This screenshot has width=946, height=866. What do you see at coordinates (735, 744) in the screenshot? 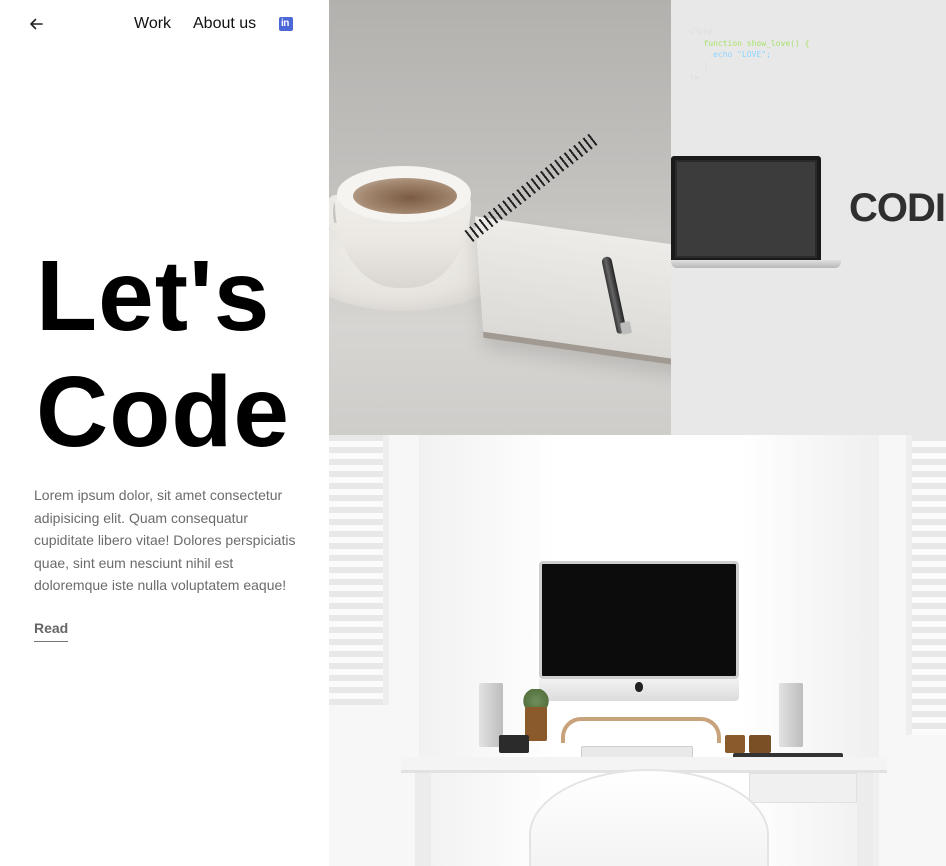
I see `cup-holder-shape` at bounding box center [735, 744].